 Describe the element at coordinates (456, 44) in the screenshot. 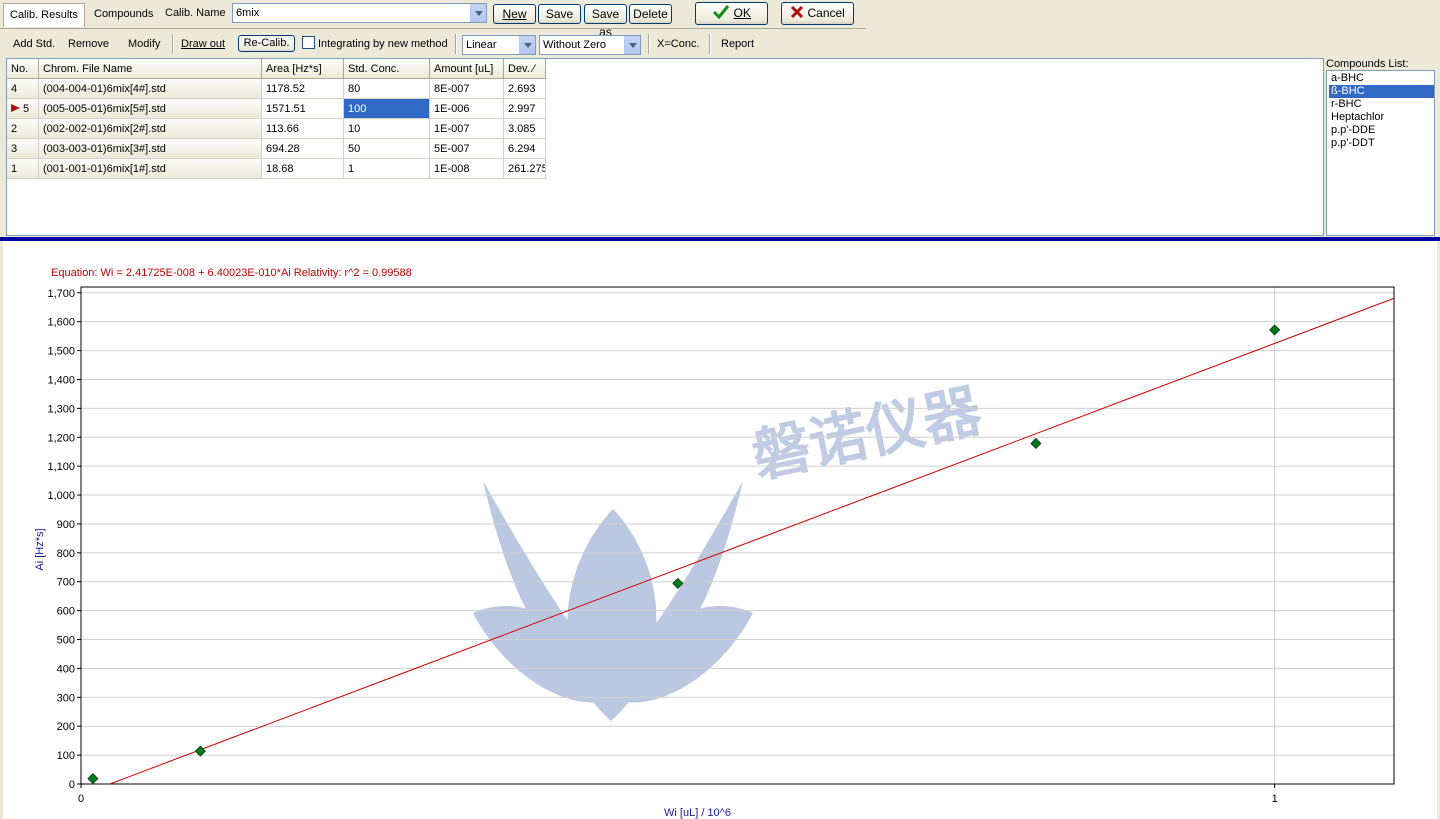

I see `toolbar-separator` at that location.